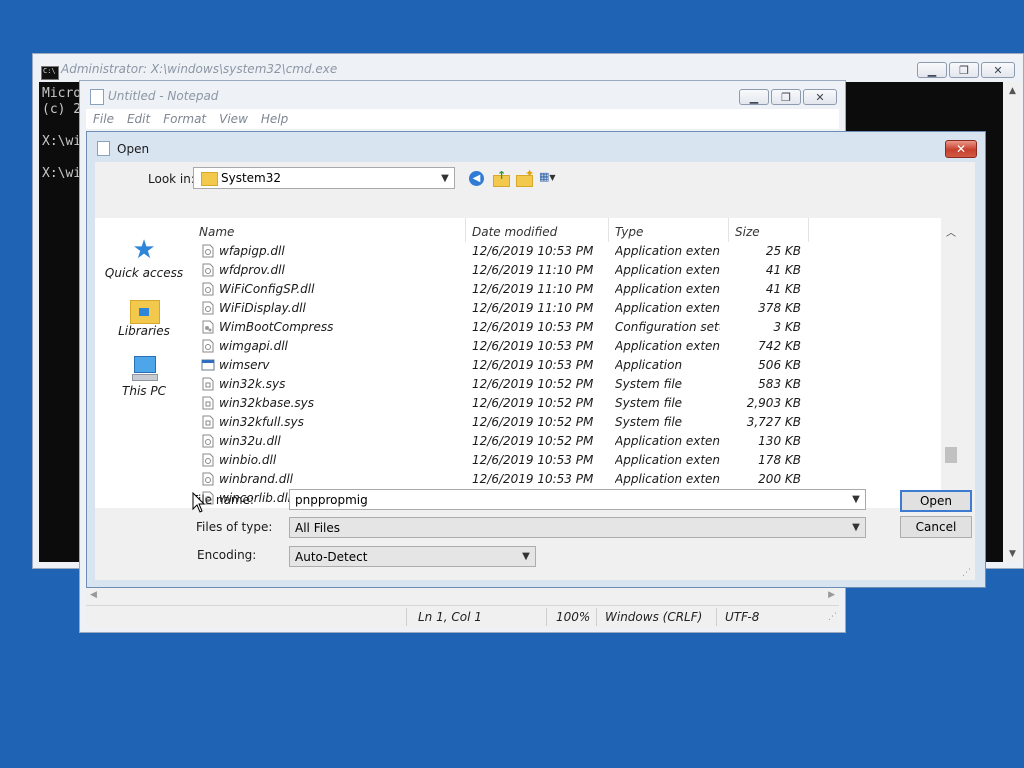 This screenshot has height=768, width=1024. What do you see at coordinates (145, 310) in the screenshot?
I see `libraries-icon` at bounding box center [145, 310].